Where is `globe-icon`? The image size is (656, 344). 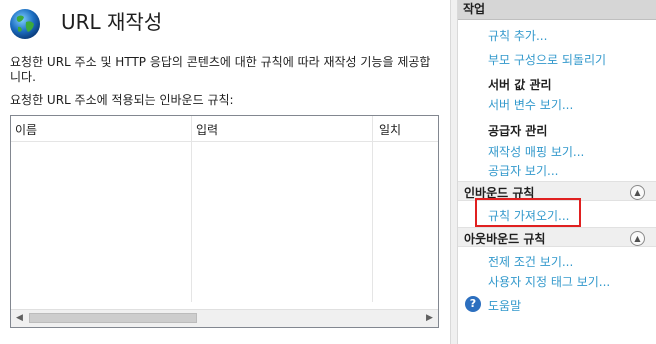
globe-icon is located at coordinates (25, 24).